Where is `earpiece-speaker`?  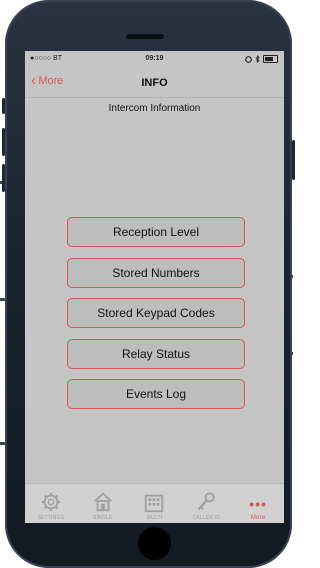 earpiece-speaker is located at coordinates (145, 36).